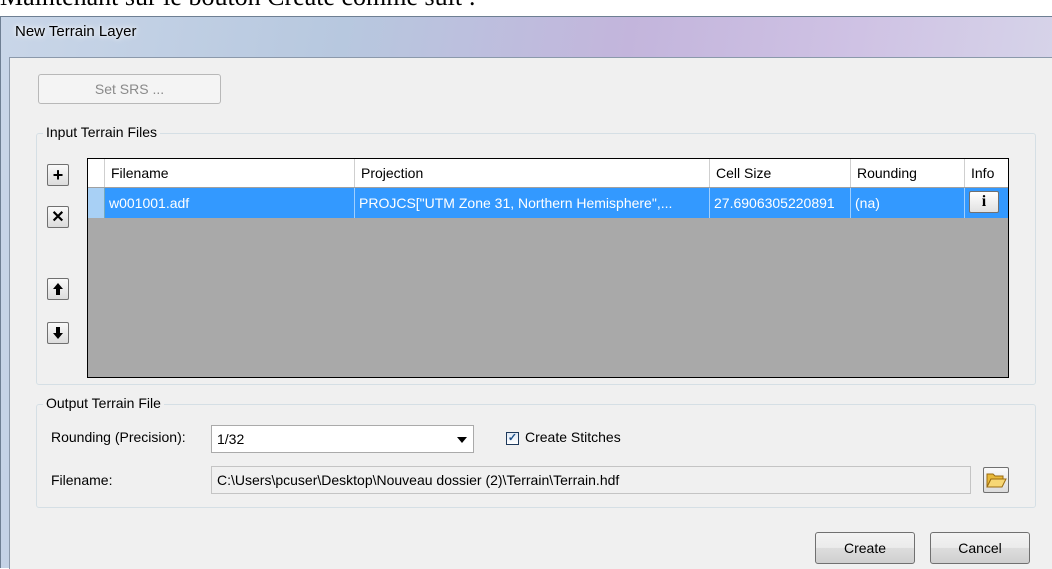 The image size is (1052, 569). I want to click on folder-open-icon, so click(996, 480).